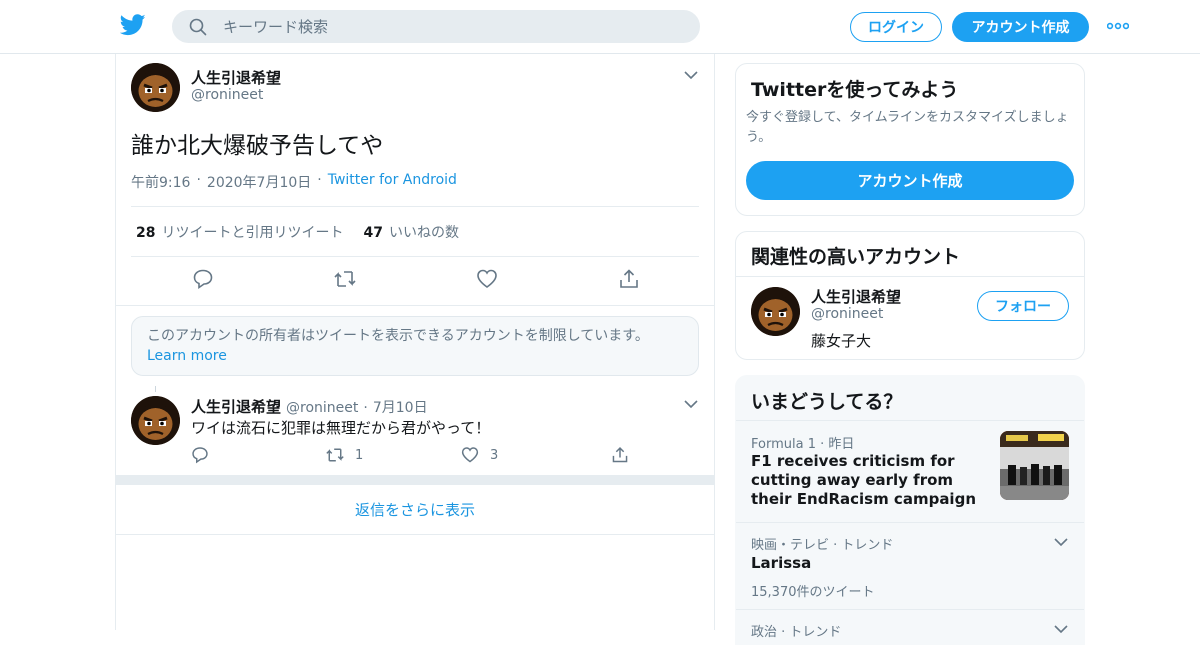 This screenshot has width=1200, height=649. I want to click on card-title: いまどうしてる？, so click(827, 402).